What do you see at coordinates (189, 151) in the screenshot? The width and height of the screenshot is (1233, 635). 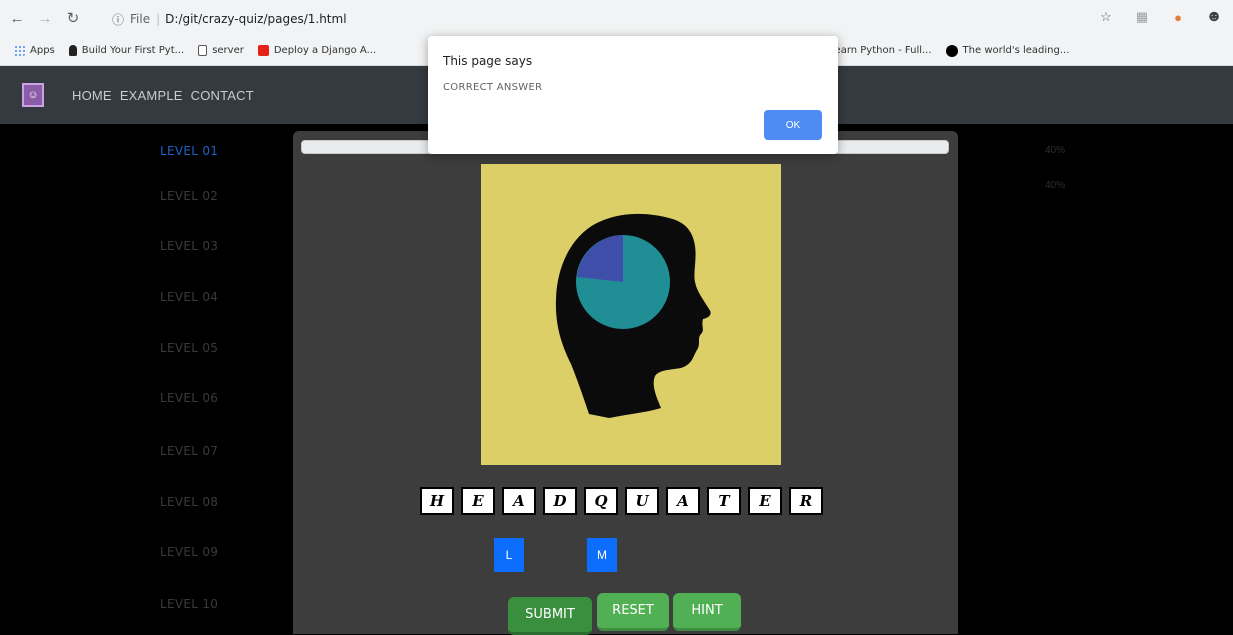 I see `level-item: LEVEL 01` at bounding box center [189, 151].